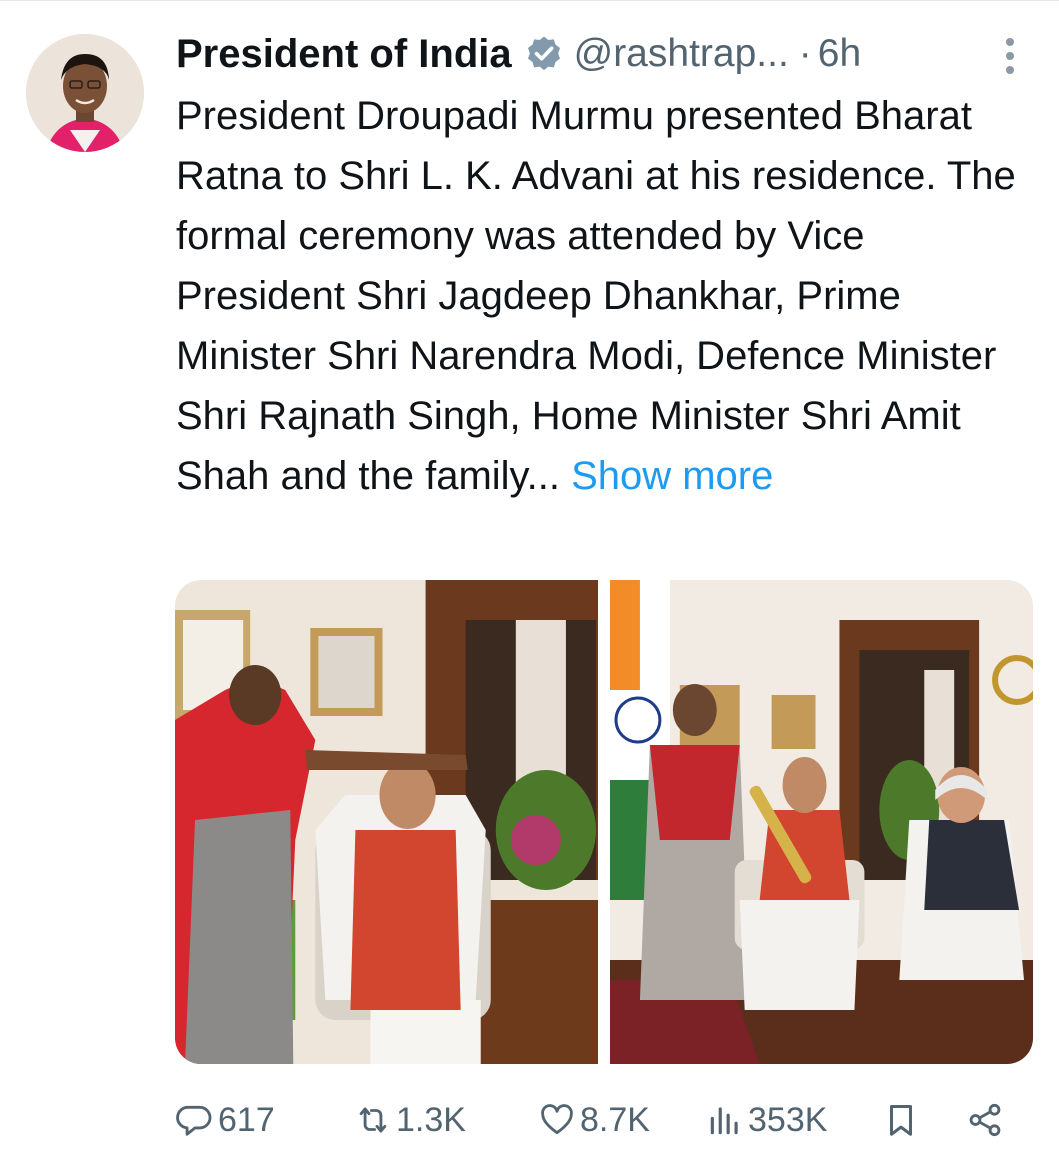 This screenshot has width=1059, height=1152. I want to click on repost-icon, so click(373, 1120).